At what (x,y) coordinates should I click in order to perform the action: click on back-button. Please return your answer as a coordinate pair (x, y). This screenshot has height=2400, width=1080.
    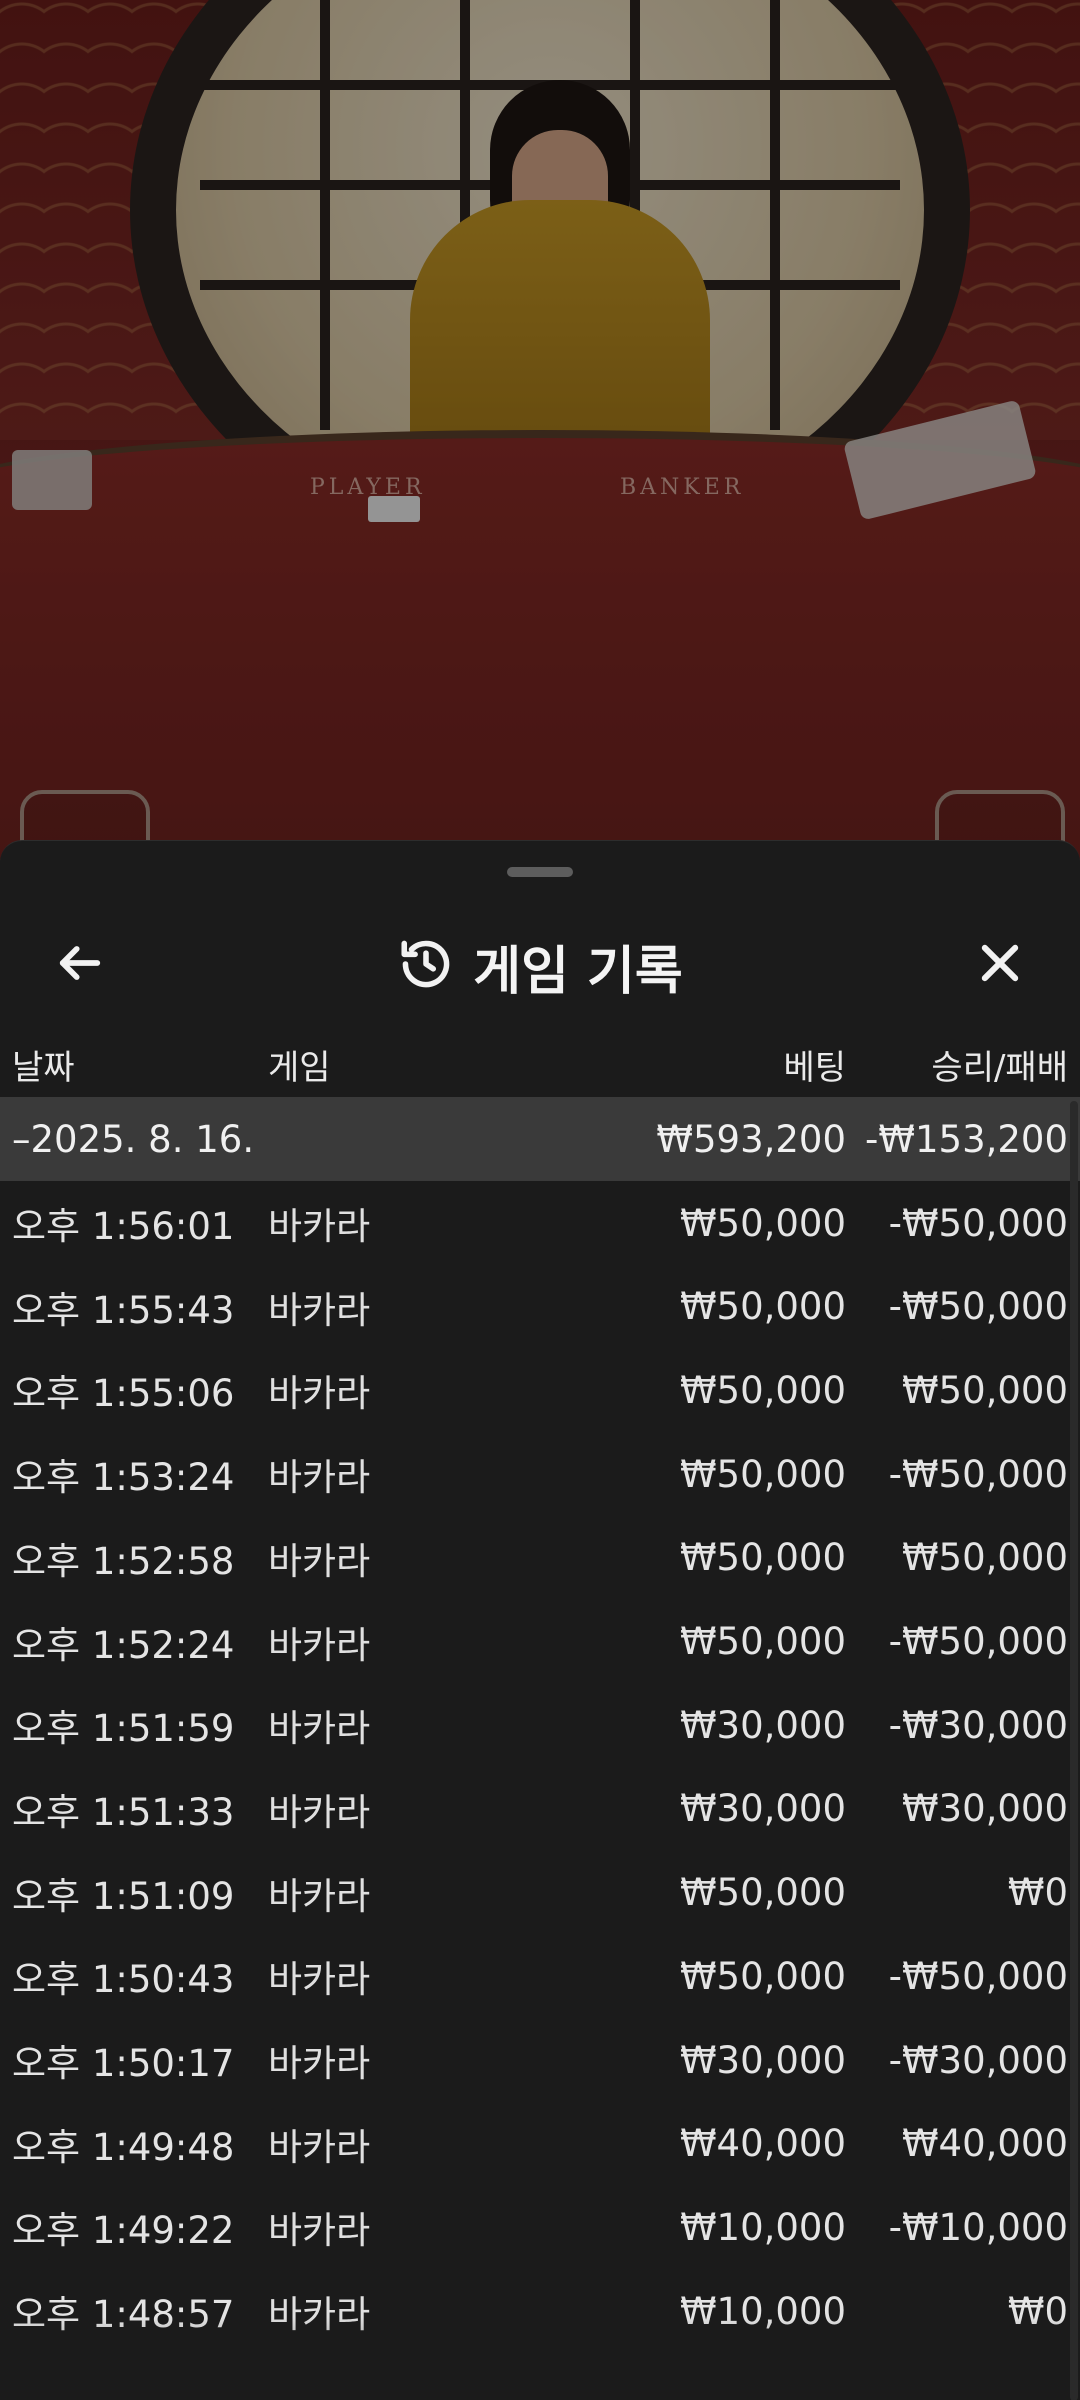
    Looking at the image, I should click on (80, 965).